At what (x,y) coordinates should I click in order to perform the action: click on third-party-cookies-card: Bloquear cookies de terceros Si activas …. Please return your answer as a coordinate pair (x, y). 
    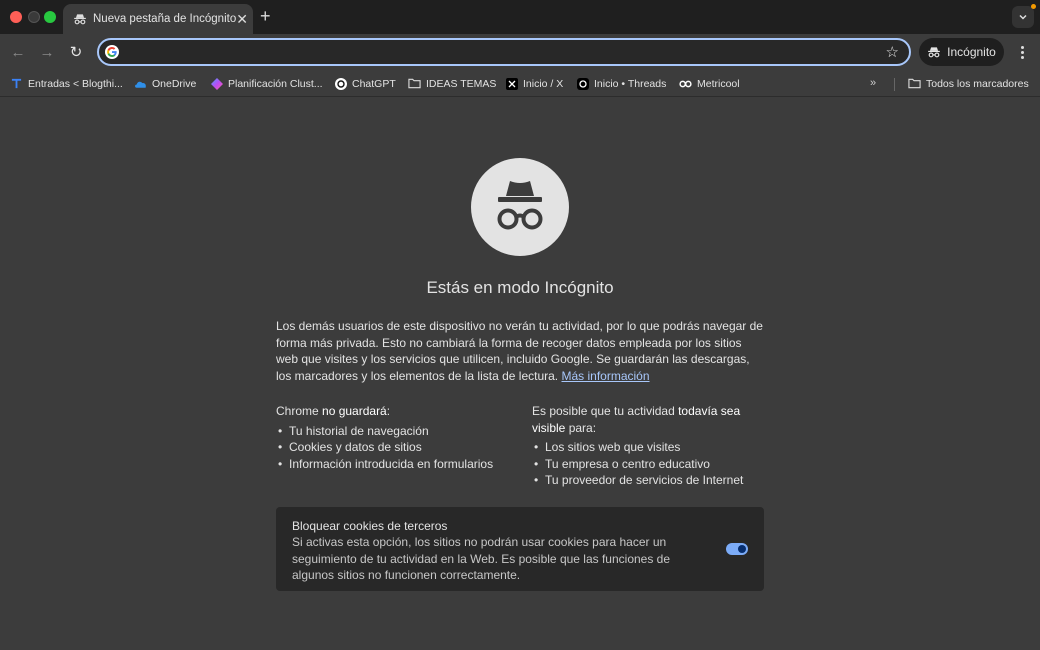
    Looking at the image, I should click on (520, 549).